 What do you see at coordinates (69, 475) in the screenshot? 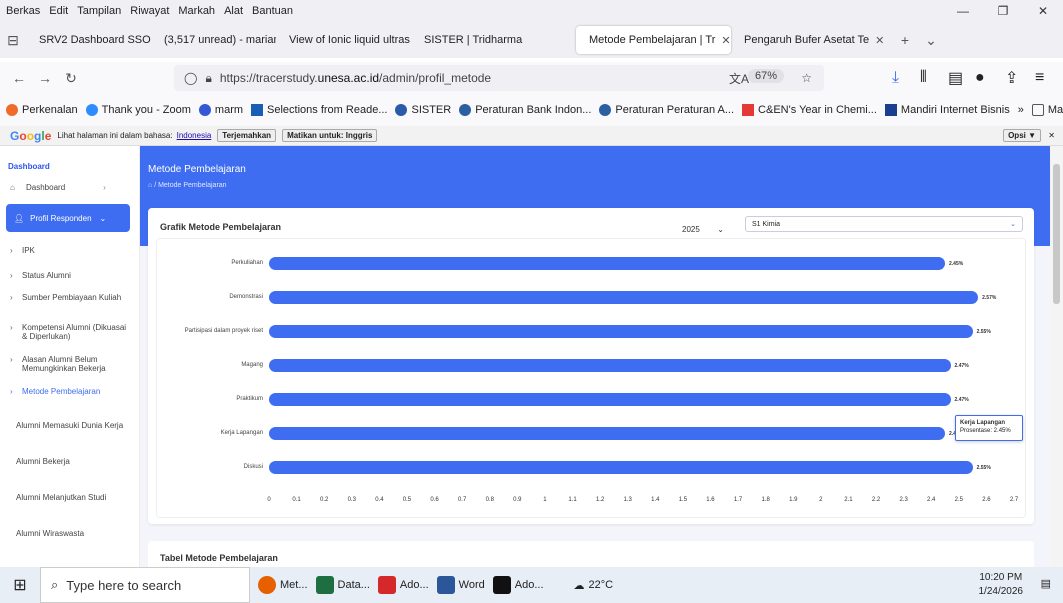
I see `sidebar-item-bekerja: Alumni Bekerja` at bounding box center [69, 475].